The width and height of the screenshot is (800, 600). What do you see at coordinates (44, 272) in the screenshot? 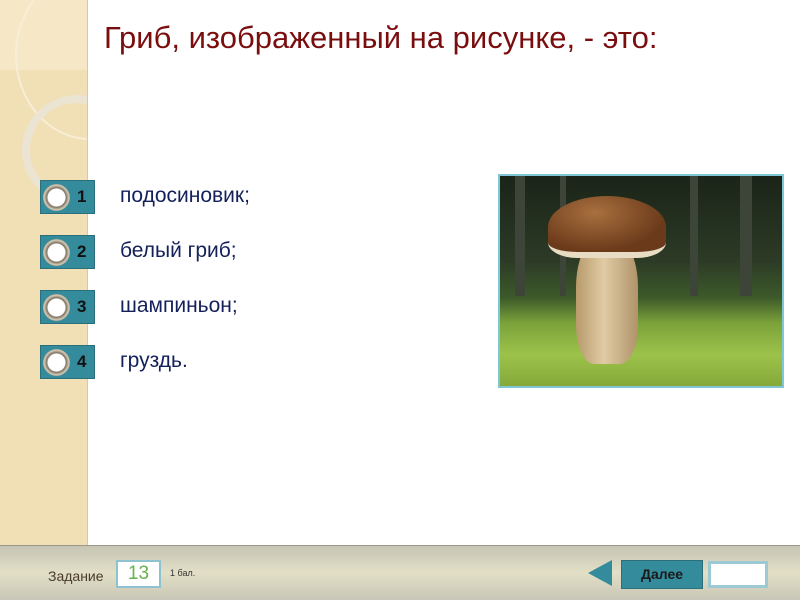
I see `decorative-sidebar` at bounding box center [44, 272].